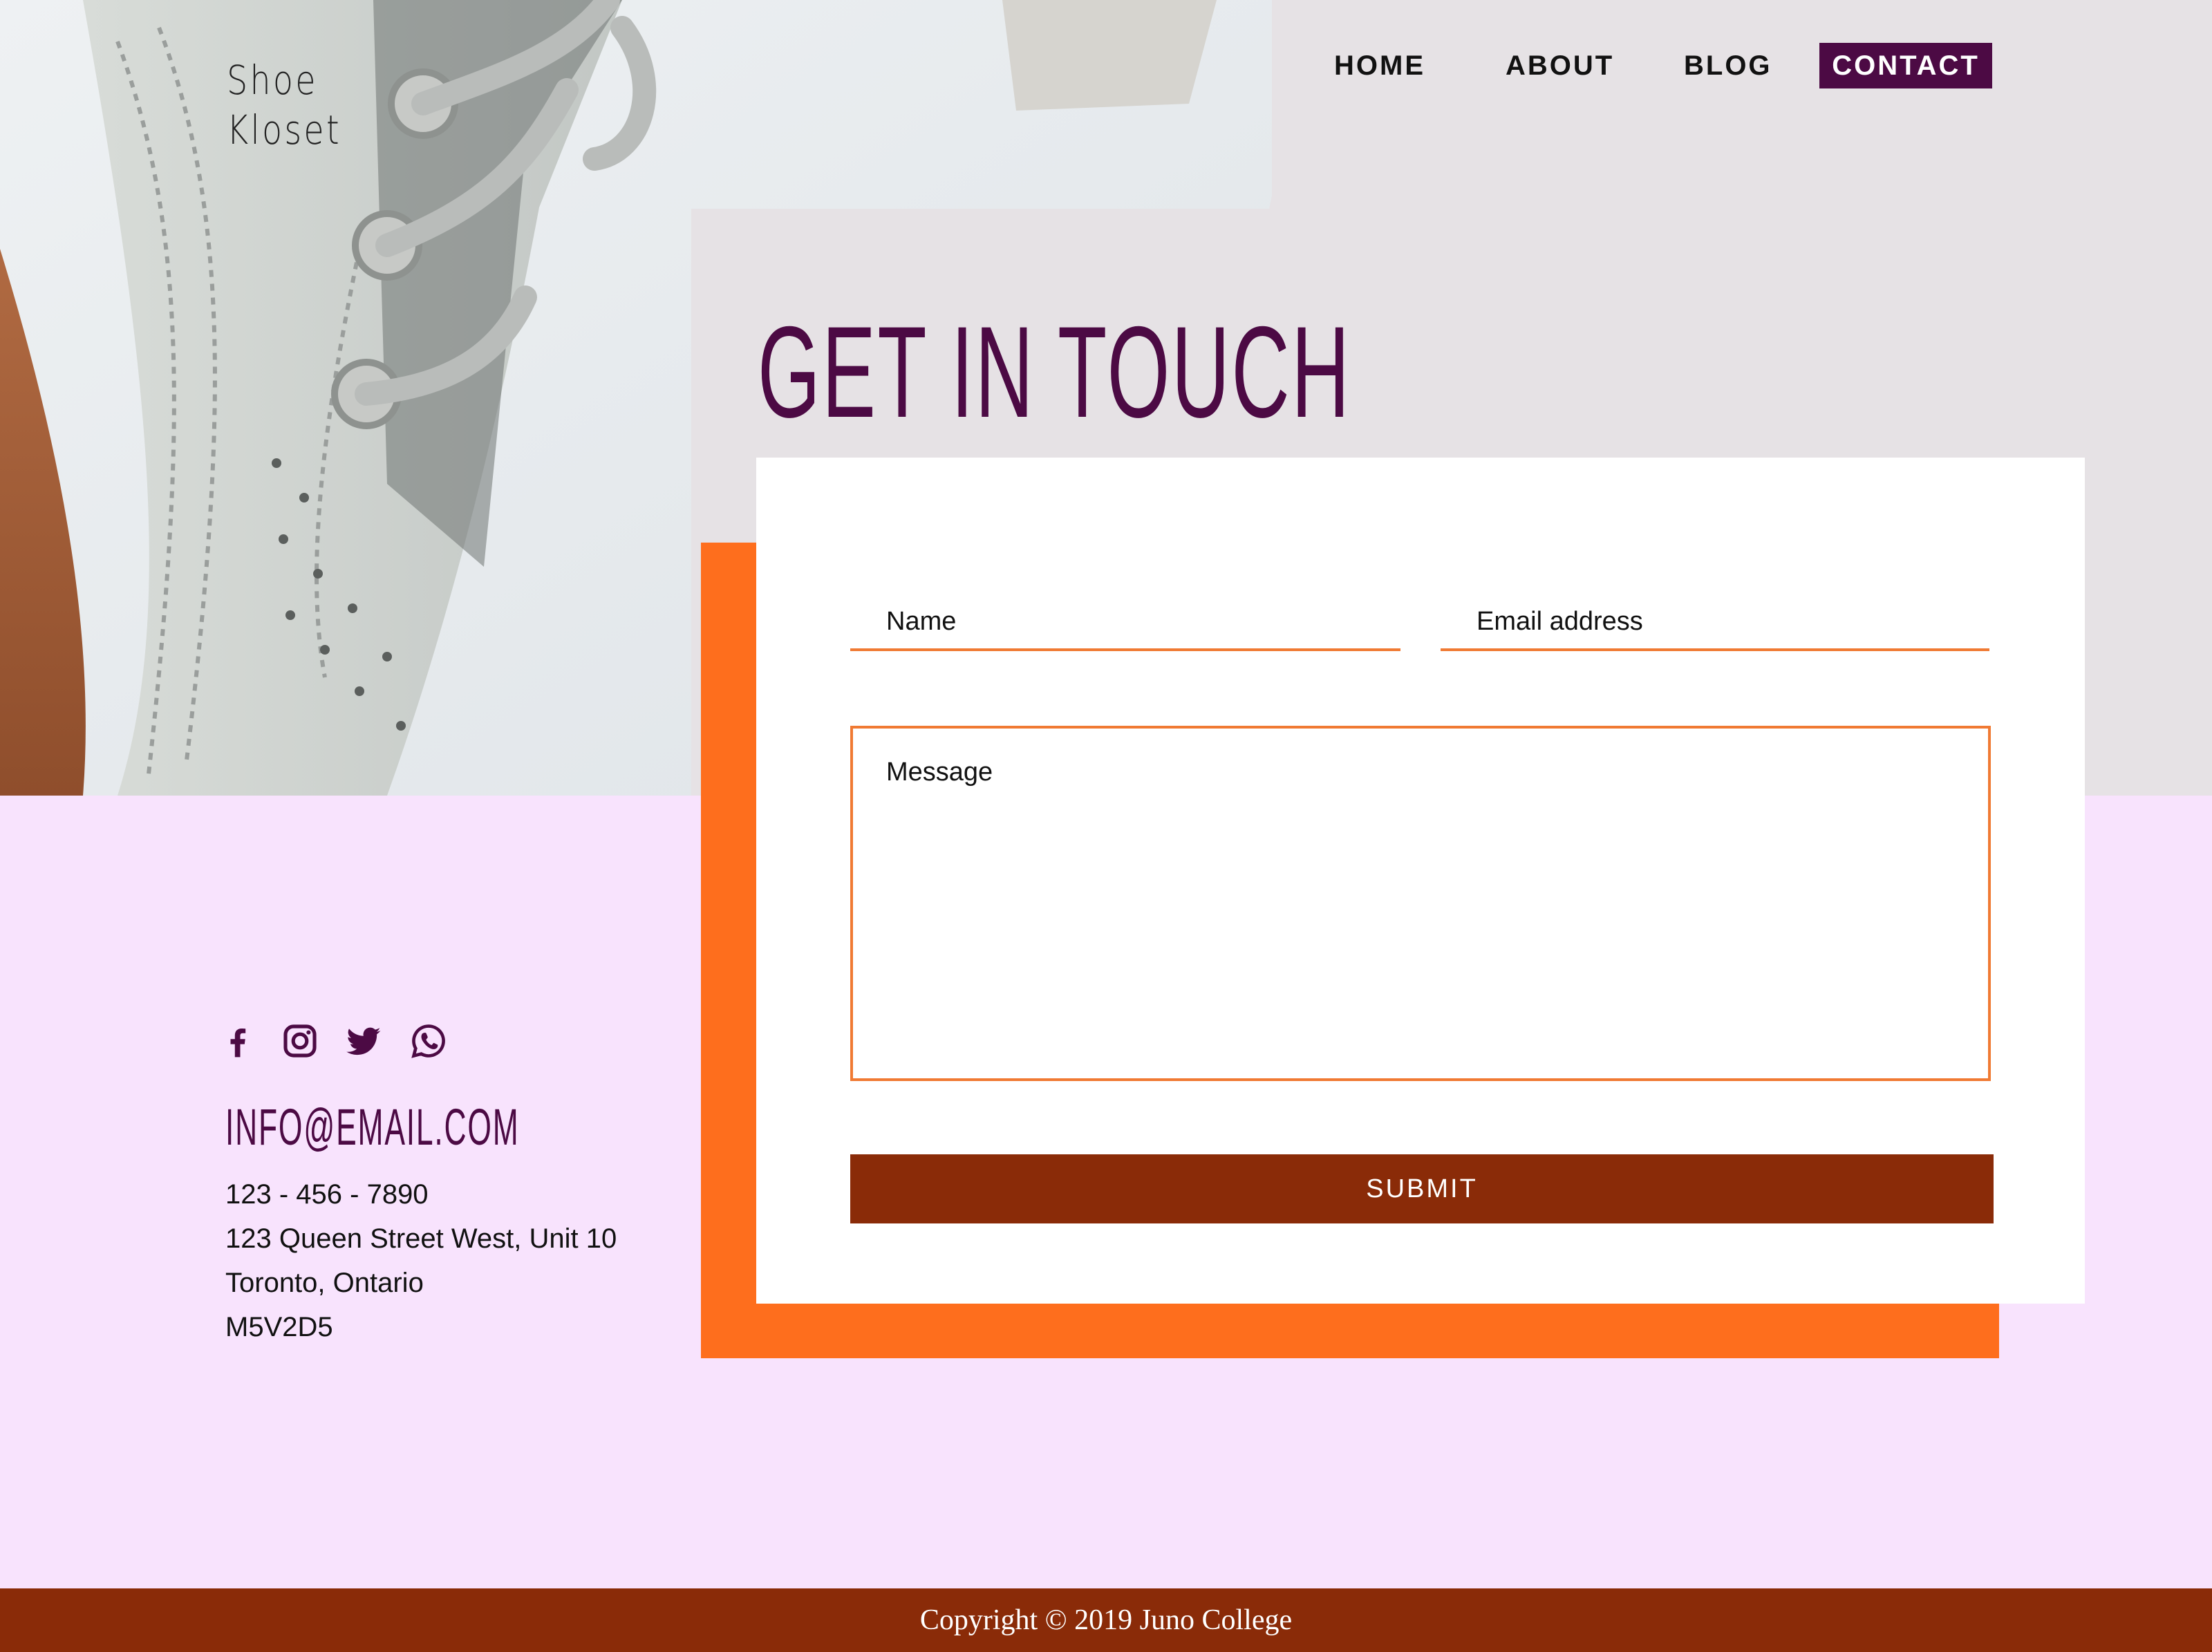 This screenshot has width=2212, height=1652. I want to click on nav-contact-link: CONTACT, so click(1905, 65).